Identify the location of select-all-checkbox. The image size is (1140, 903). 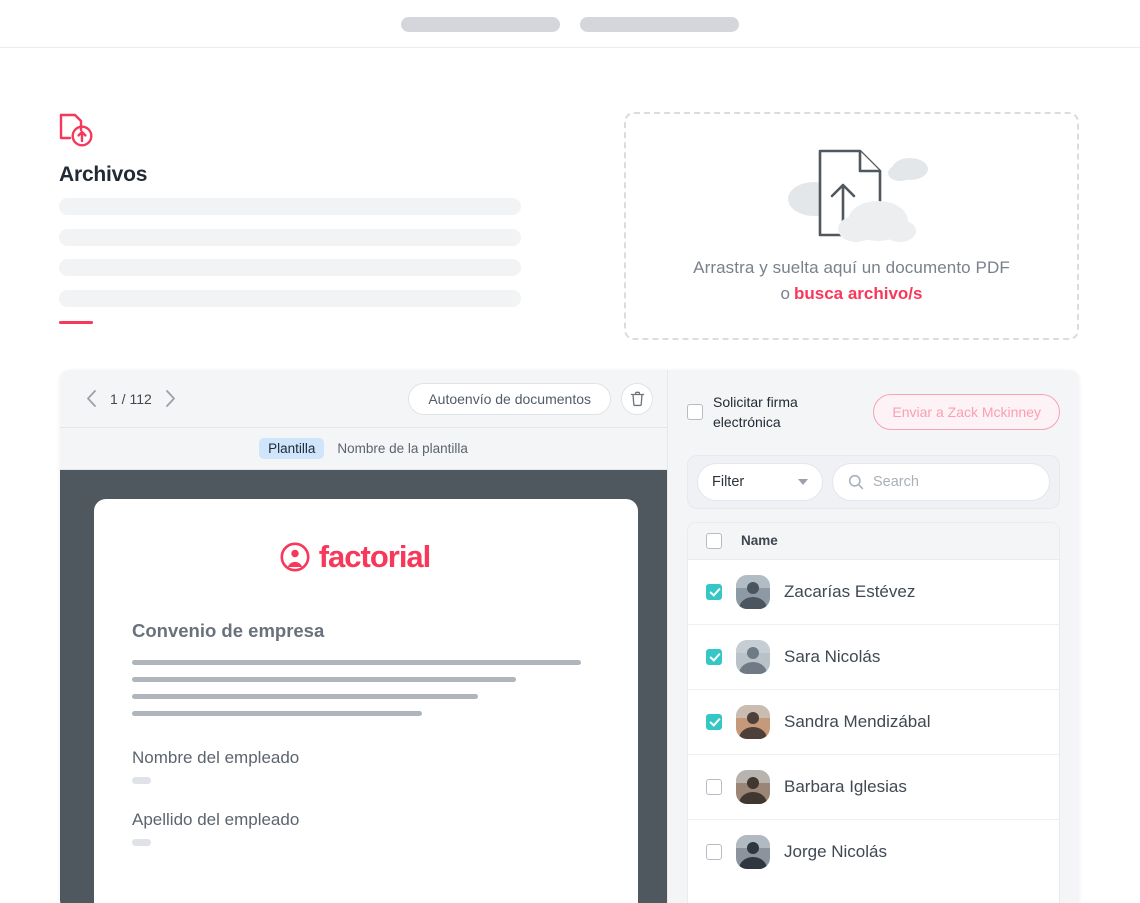
(714, 540).